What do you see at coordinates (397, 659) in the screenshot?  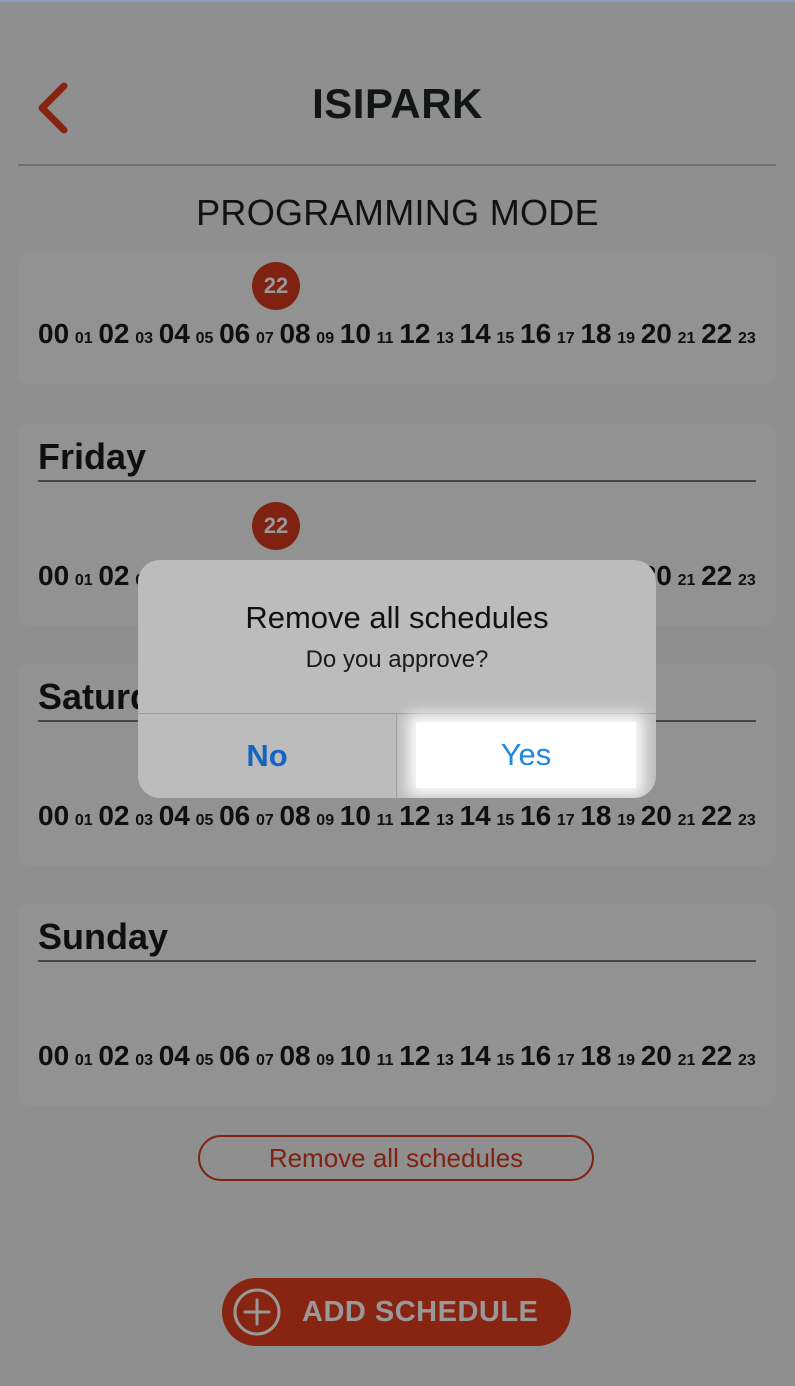 I see `dialog-message: Do you approve?` at bounding box center [397, 659].